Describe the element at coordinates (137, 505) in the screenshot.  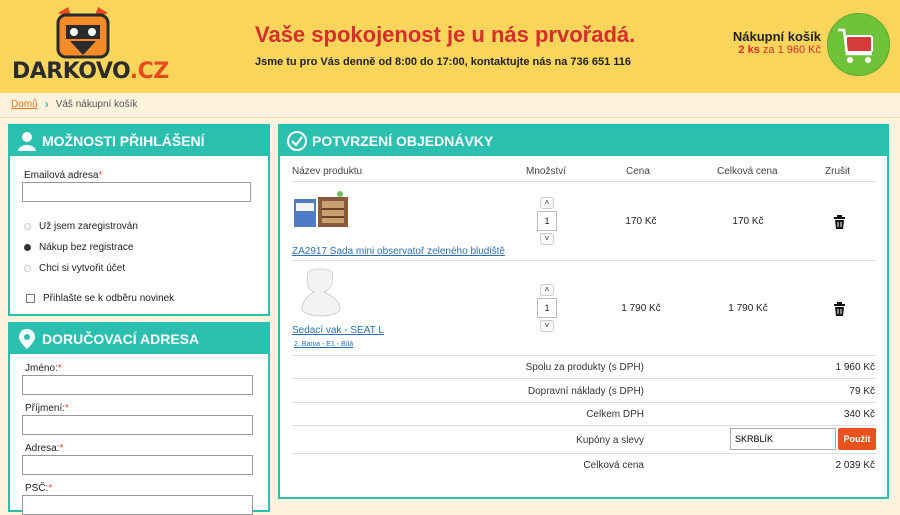
I see `zip-input` at that location.